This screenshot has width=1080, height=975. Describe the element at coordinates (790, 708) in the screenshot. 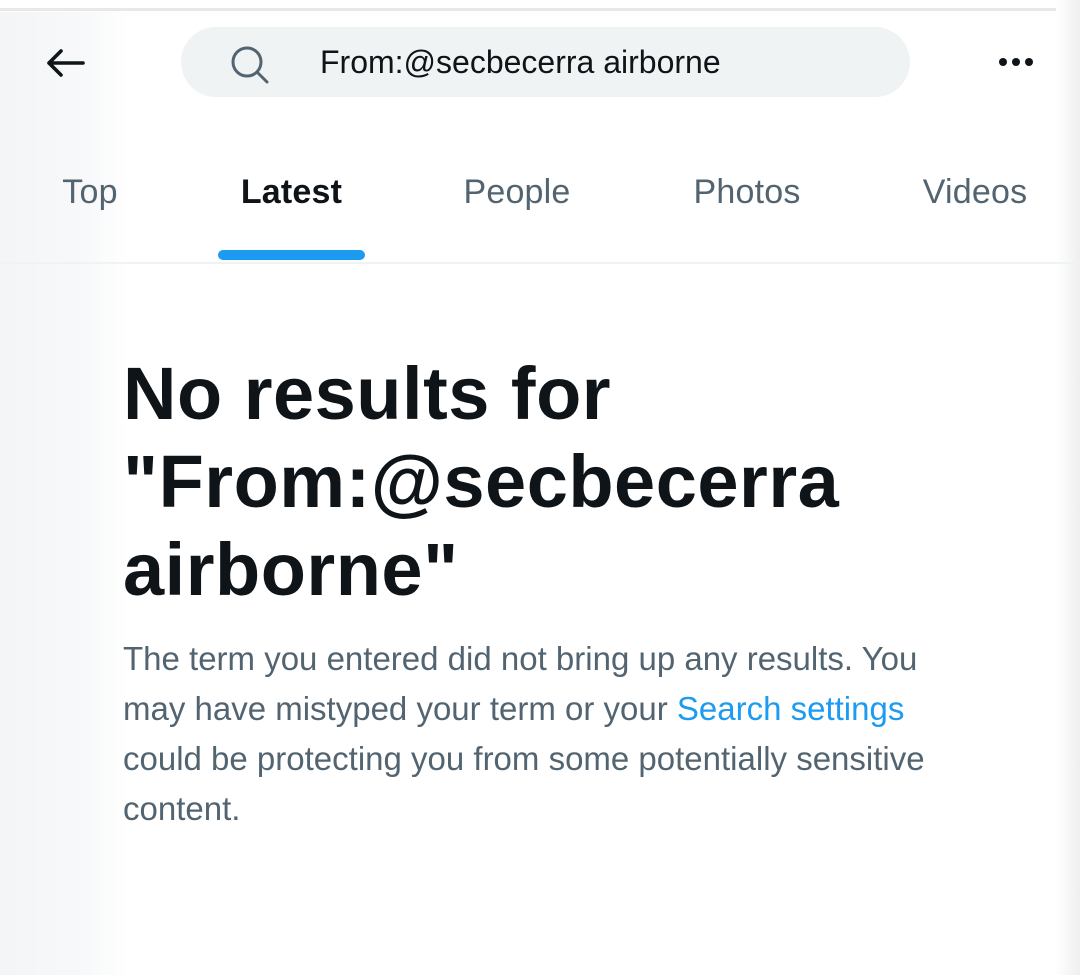

I see `search-settings-link: Search settings` at that location.